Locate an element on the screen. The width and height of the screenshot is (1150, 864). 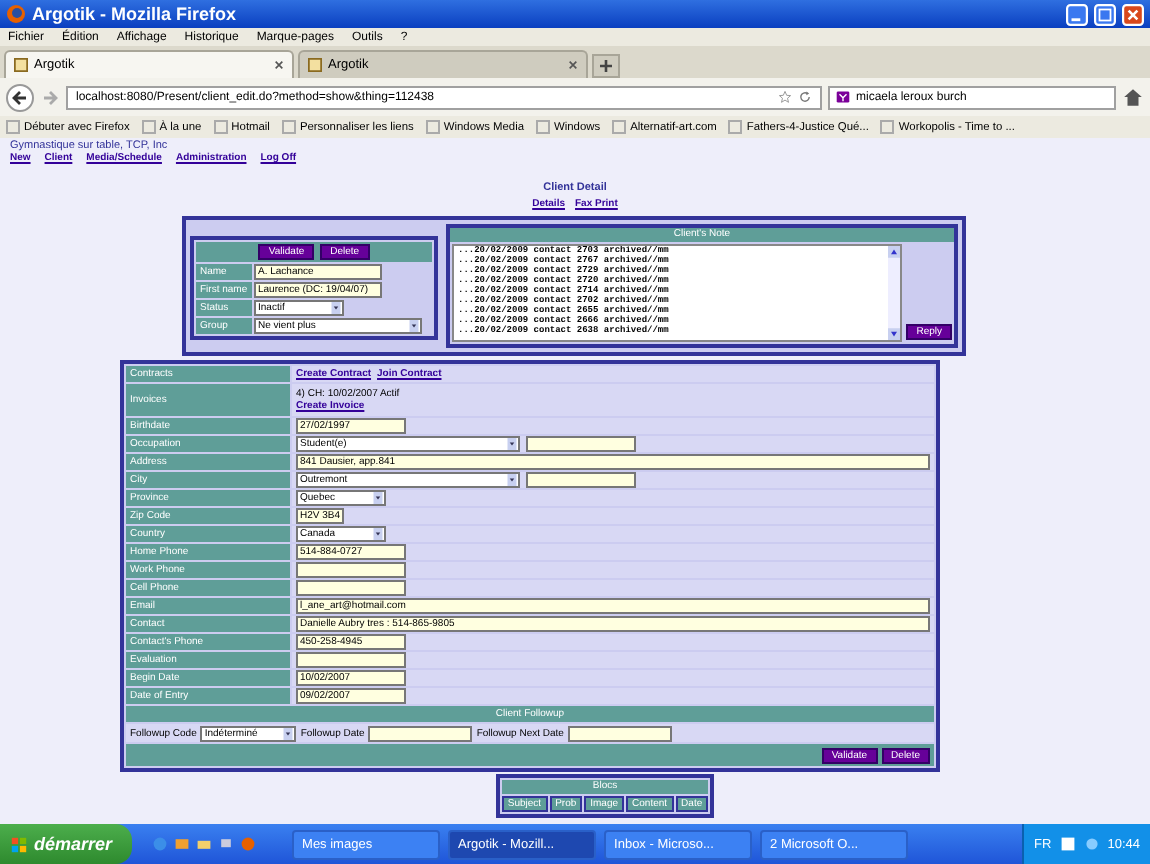
firefox-icon is located at coordinates (16, 14).